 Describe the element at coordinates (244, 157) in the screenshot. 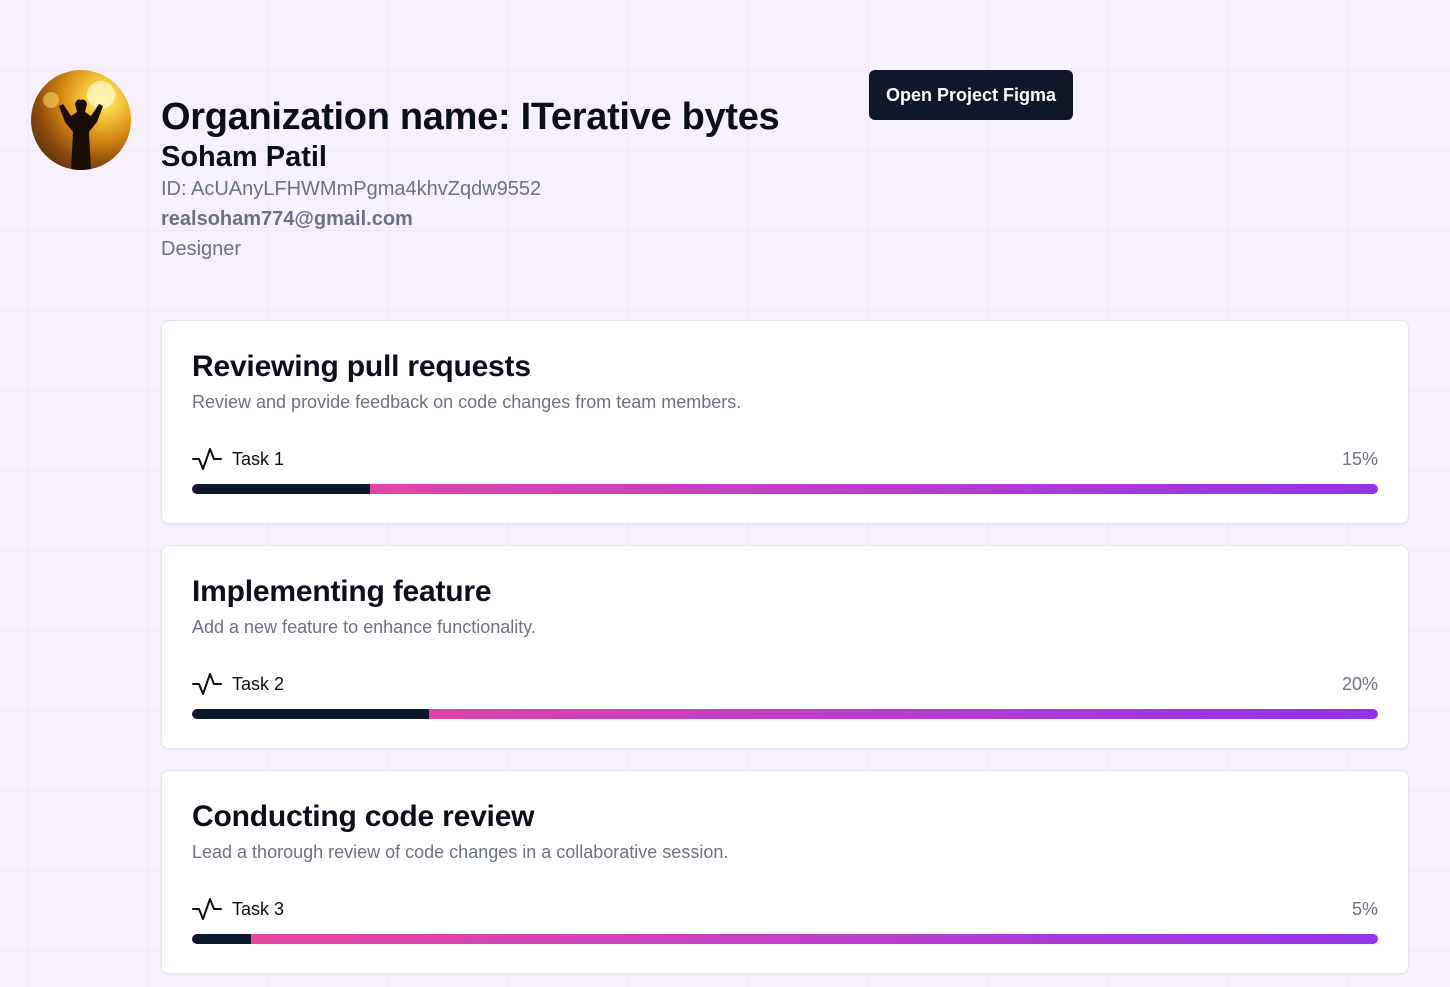

I see `user-name: Soham Patil` at that location.